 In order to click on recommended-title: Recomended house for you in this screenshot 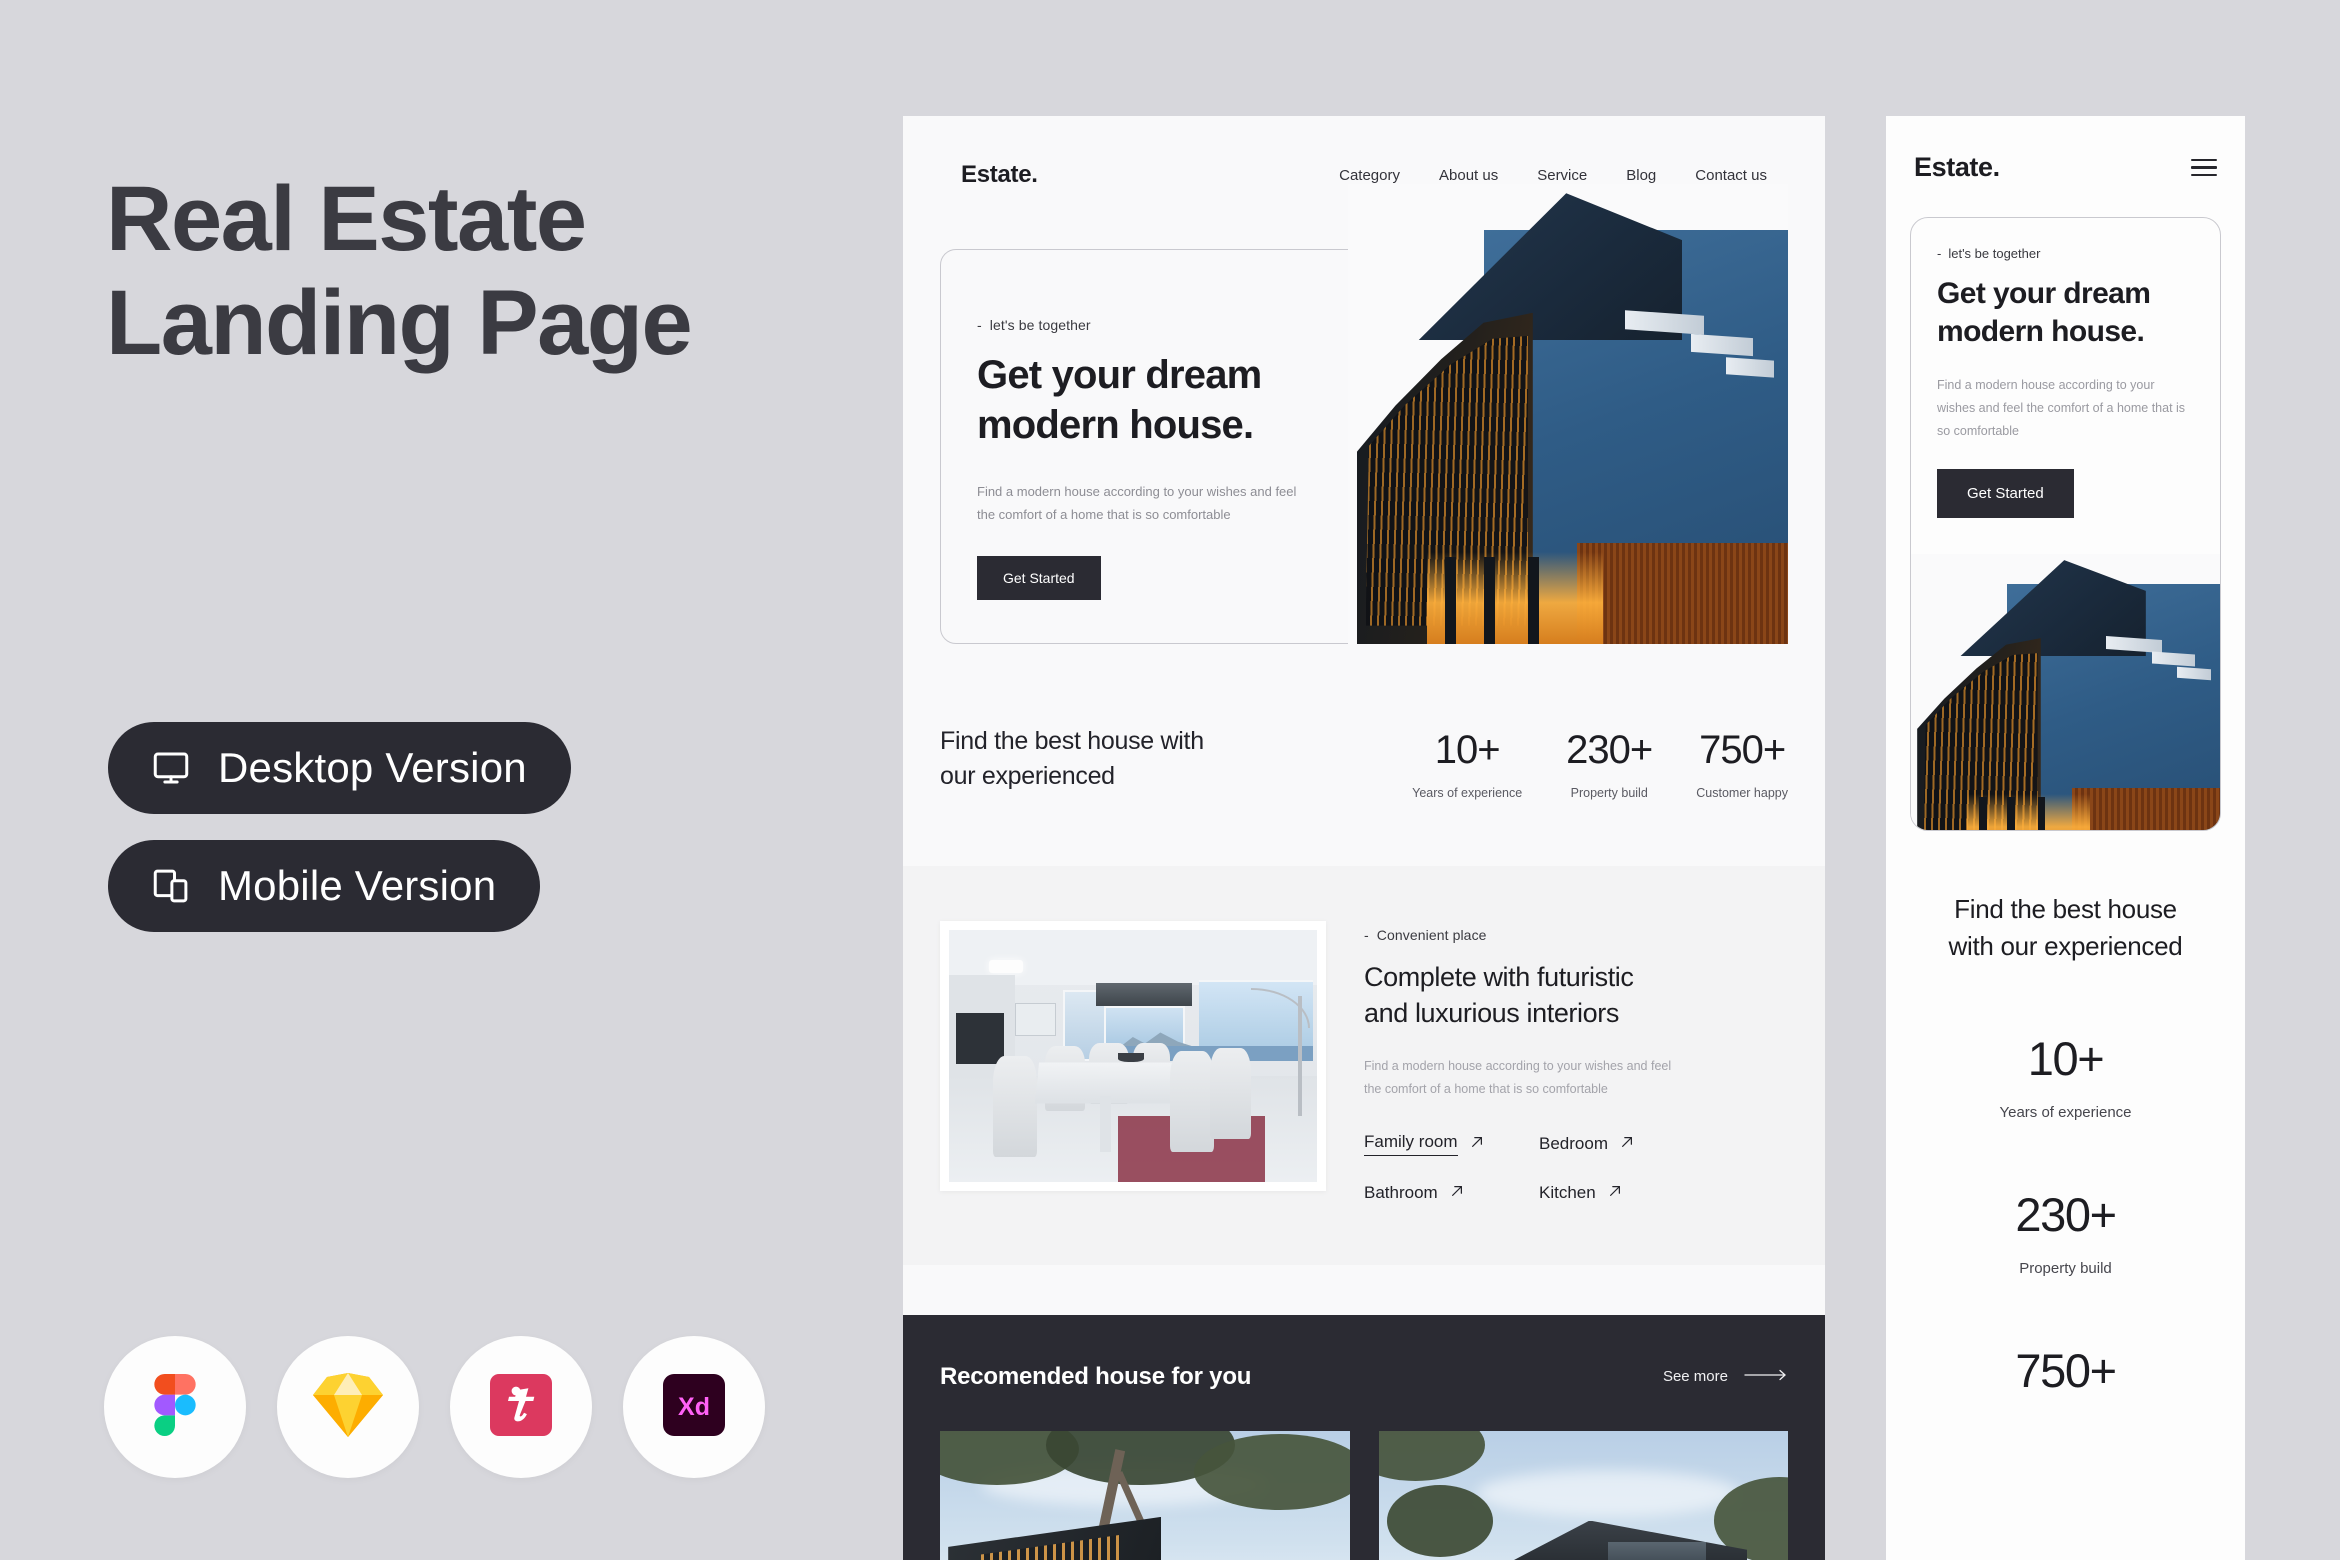, I will do `click(1096, 1376)`.